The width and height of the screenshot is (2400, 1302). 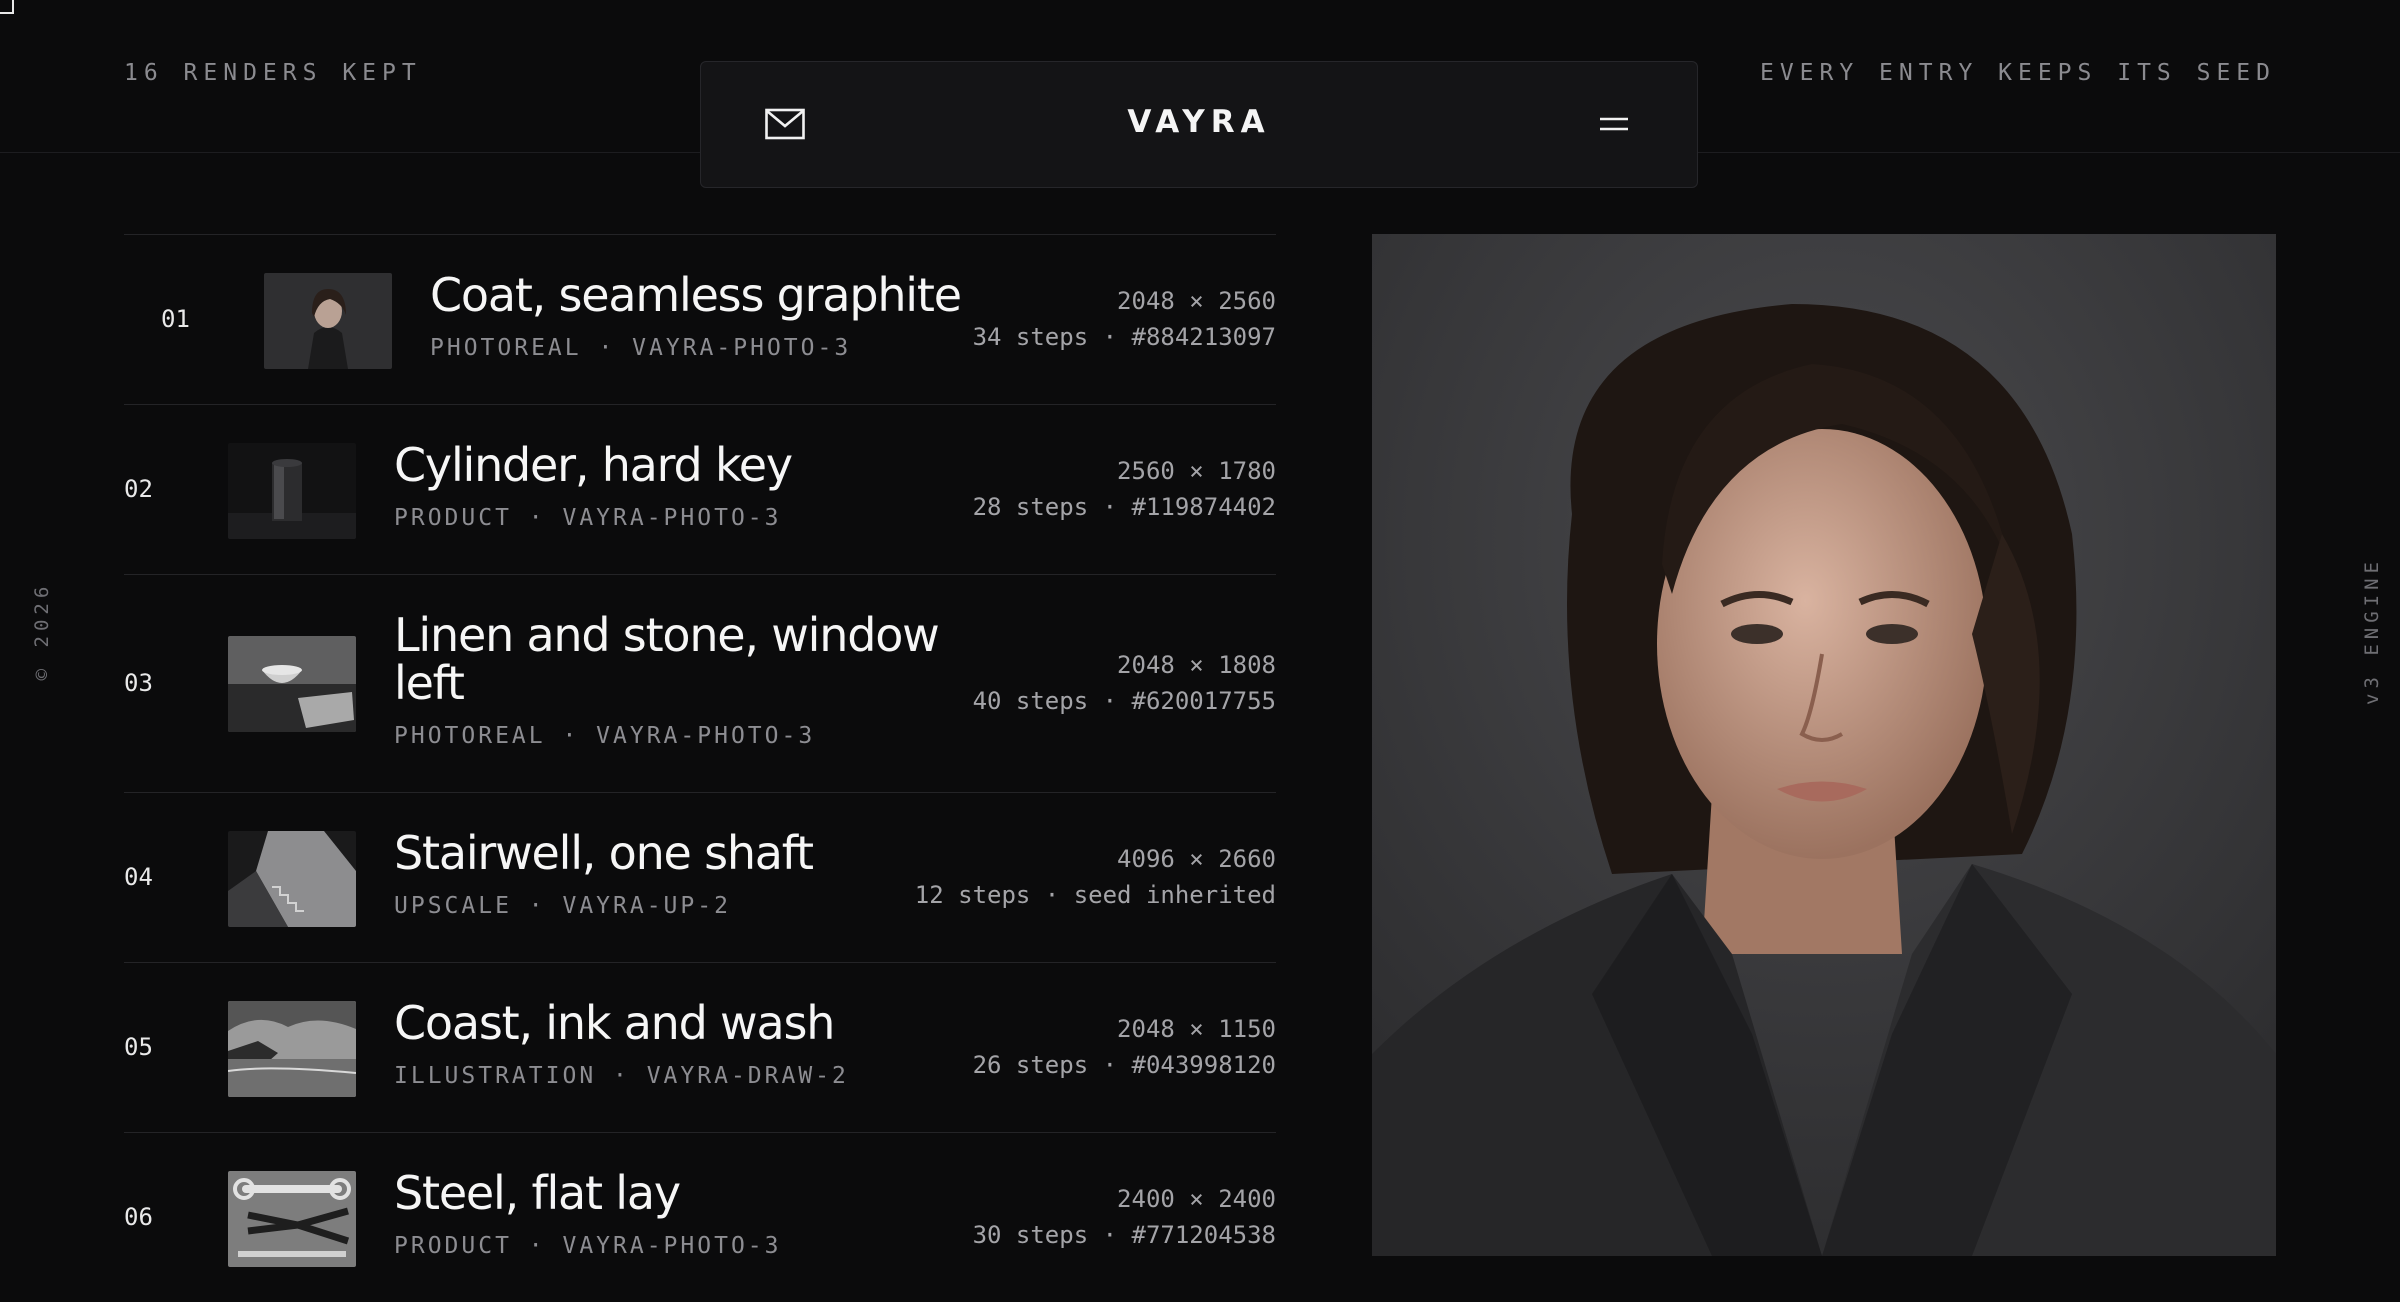 I want to click on header-bar: VAYRA, so click(x=1199, y=124).